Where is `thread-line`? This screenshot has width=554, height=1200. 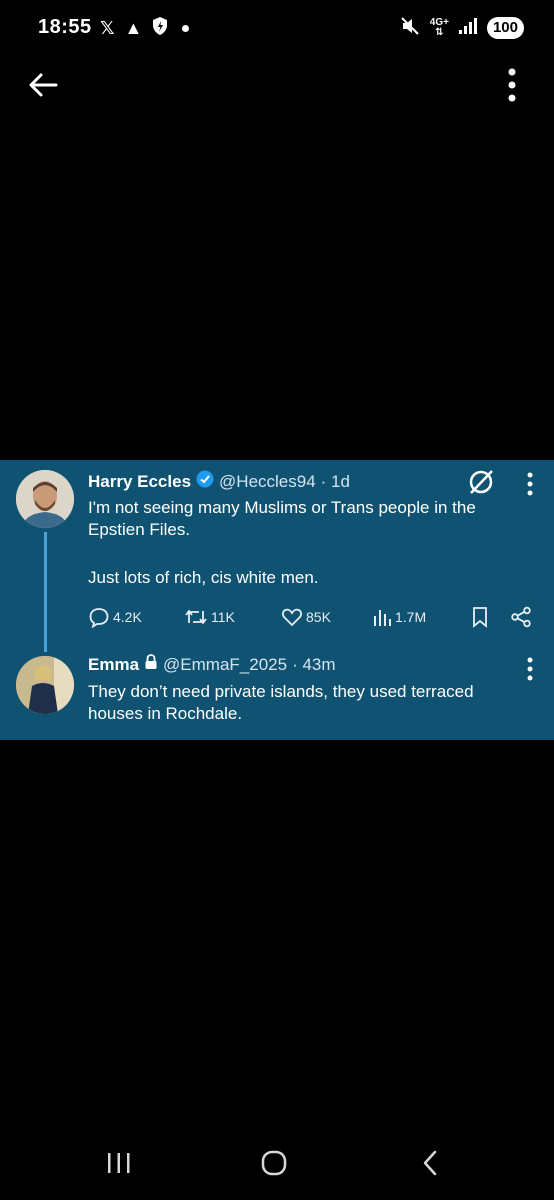 thread-line is located at coordinates (45, 592).